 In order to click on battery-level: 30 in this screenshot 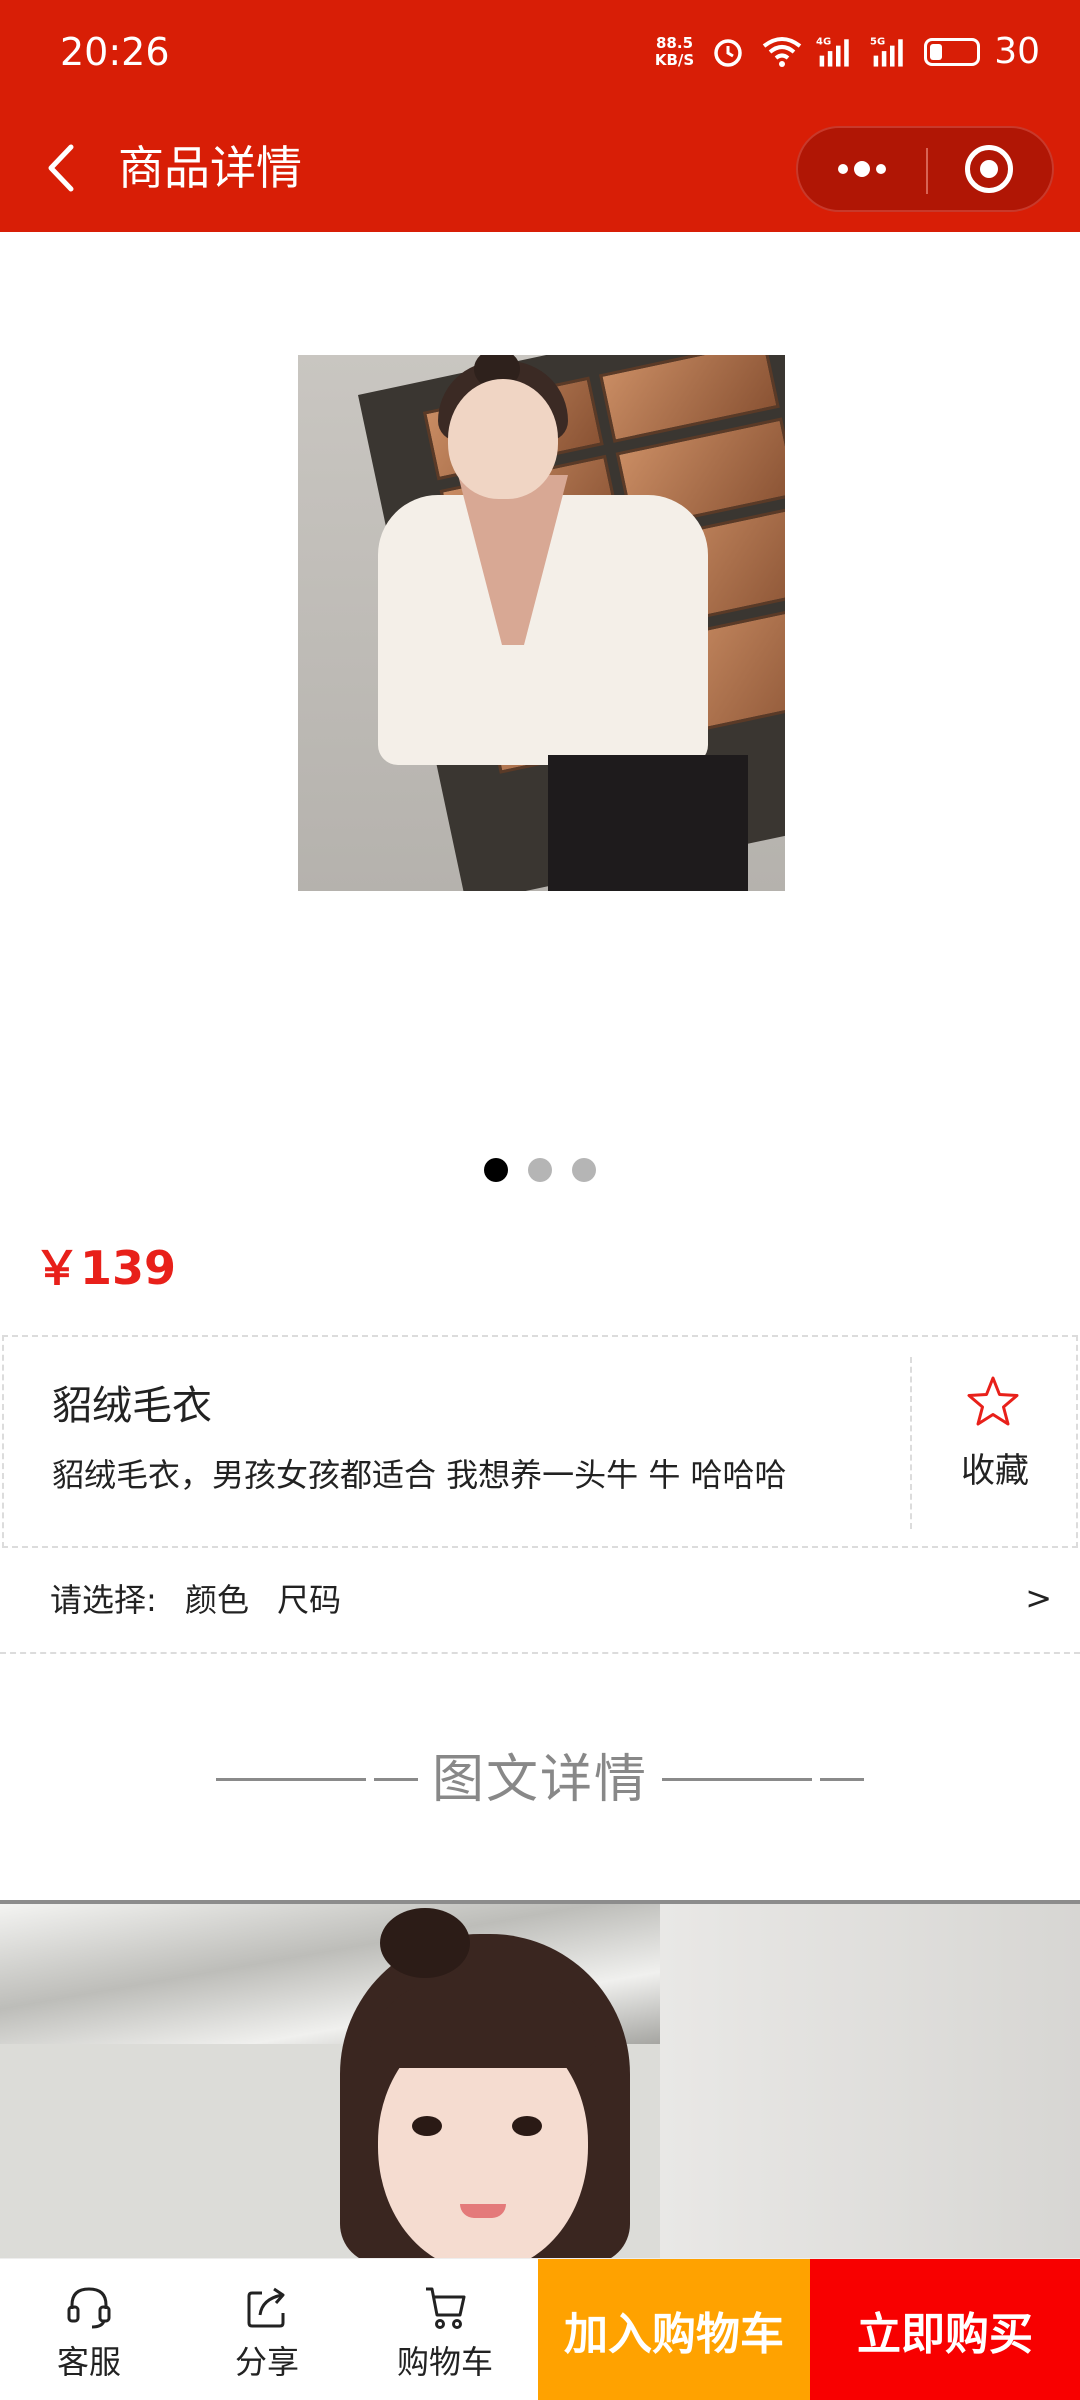, I will do `click(1017, 51)`.